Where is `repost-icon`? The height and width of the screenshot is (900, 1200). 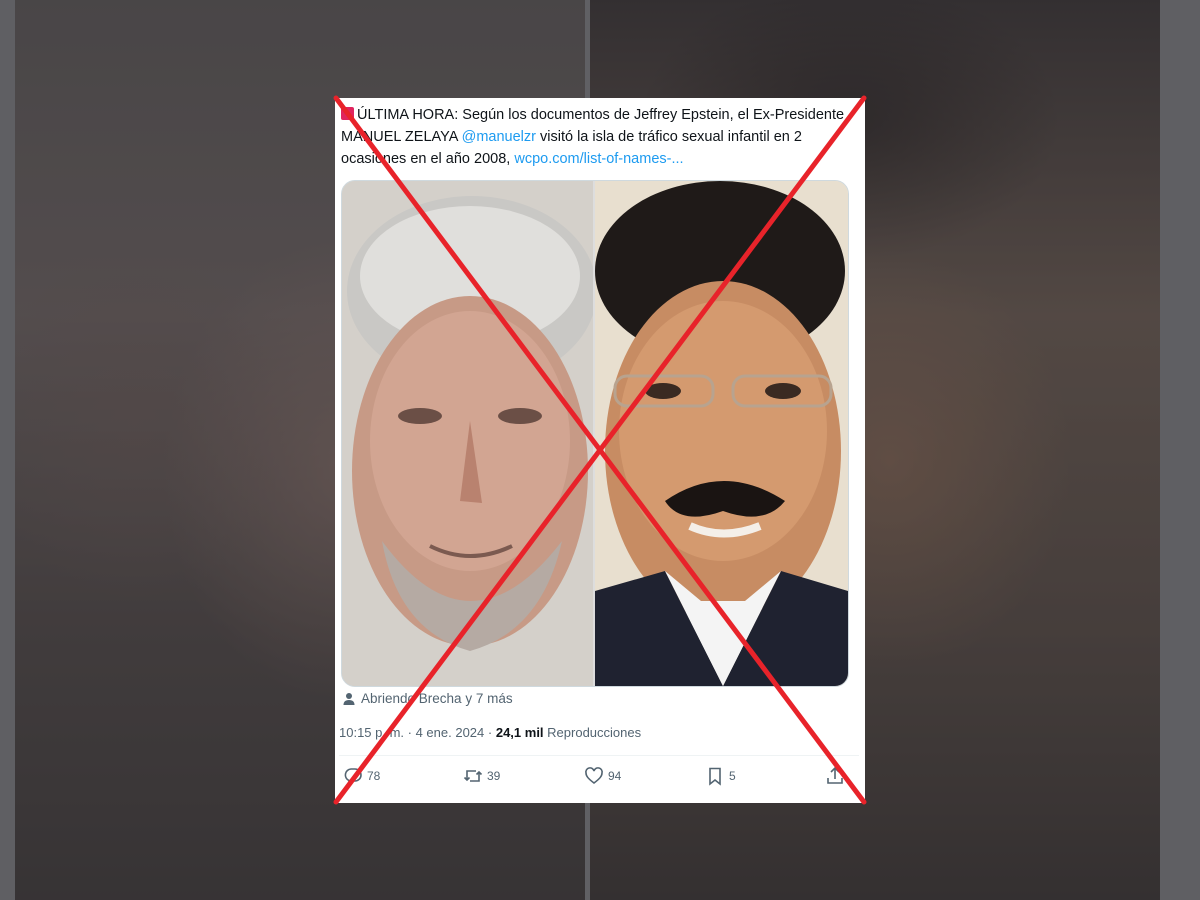 repost-icon is located at coordinates (473, 776).